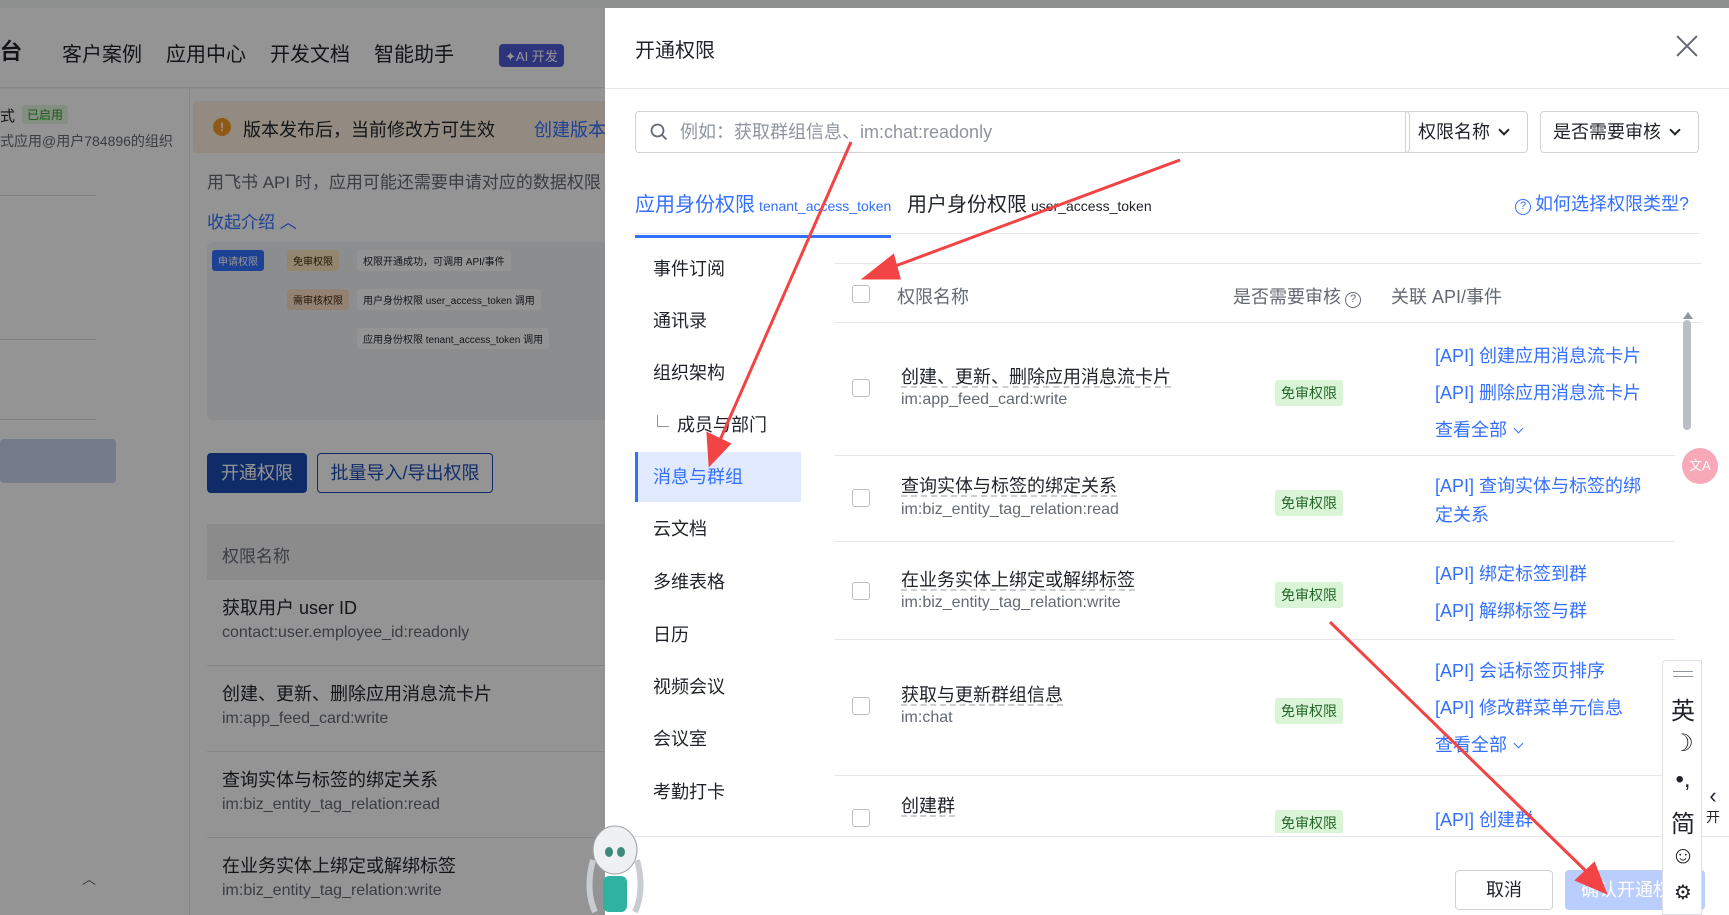 This screenshot has height=915, width=1729. Describe the element at coordinates (1297, 296) in the screenshot. I see `column-review: 是否需要审核?` at that location.